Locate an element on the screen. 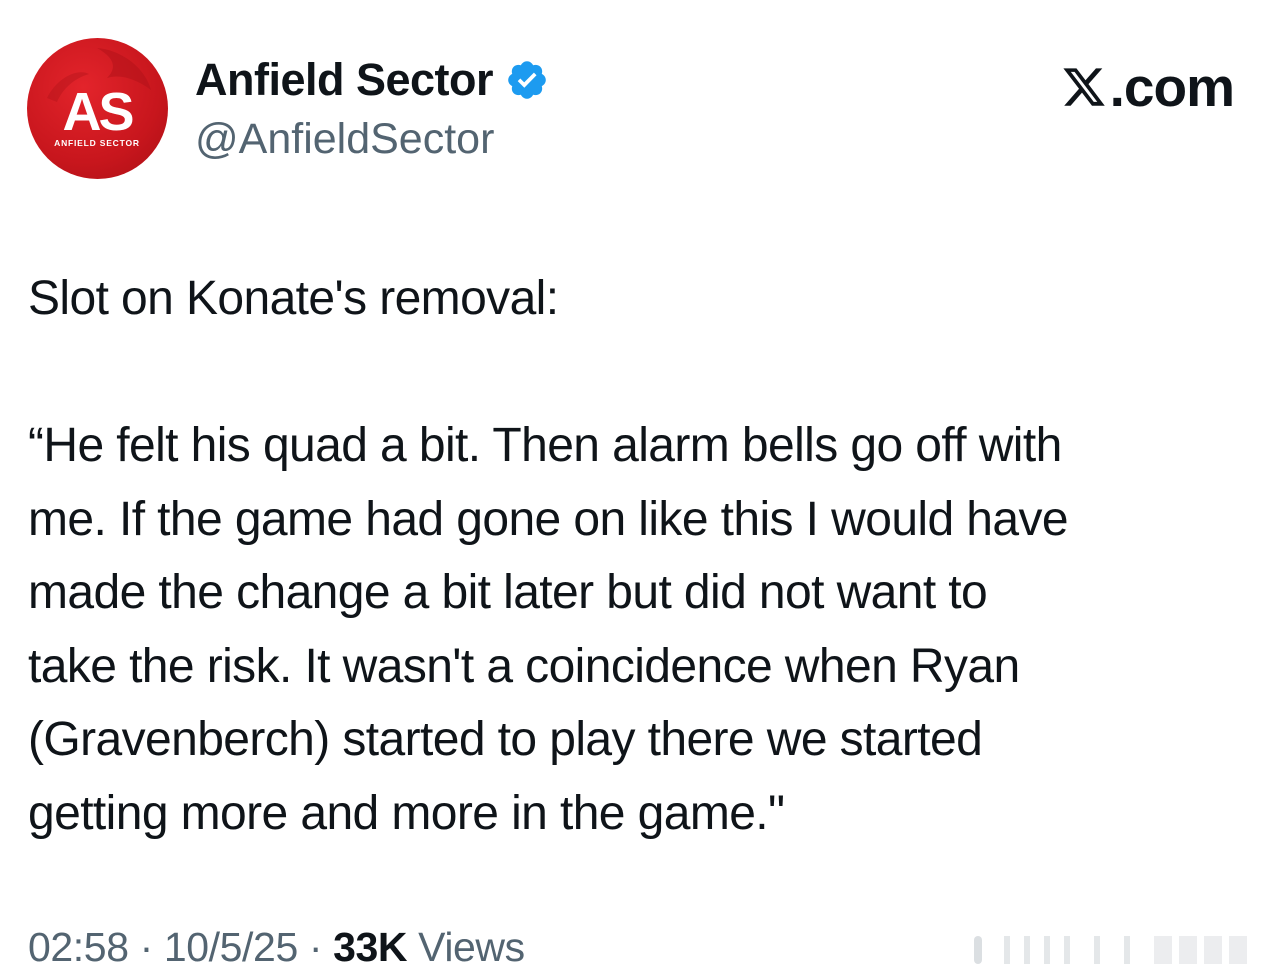 The width and height of the screenshot is (1284, 978). watermark is located at coordinates (1110, 950).